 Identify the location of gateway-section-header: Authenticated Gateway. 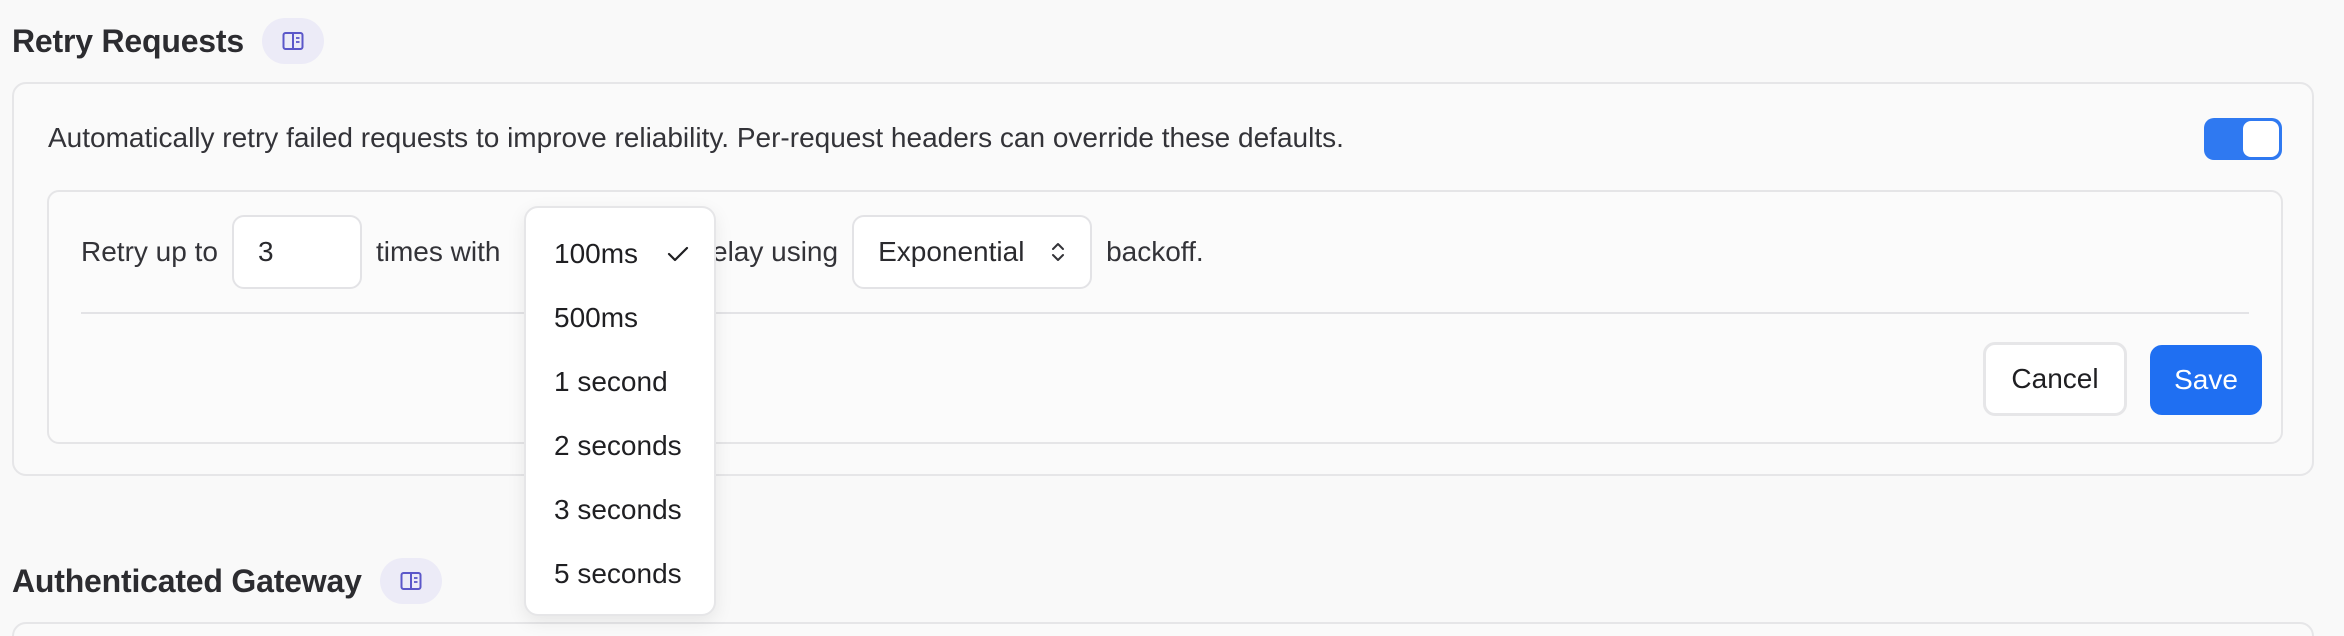
(227, 581).